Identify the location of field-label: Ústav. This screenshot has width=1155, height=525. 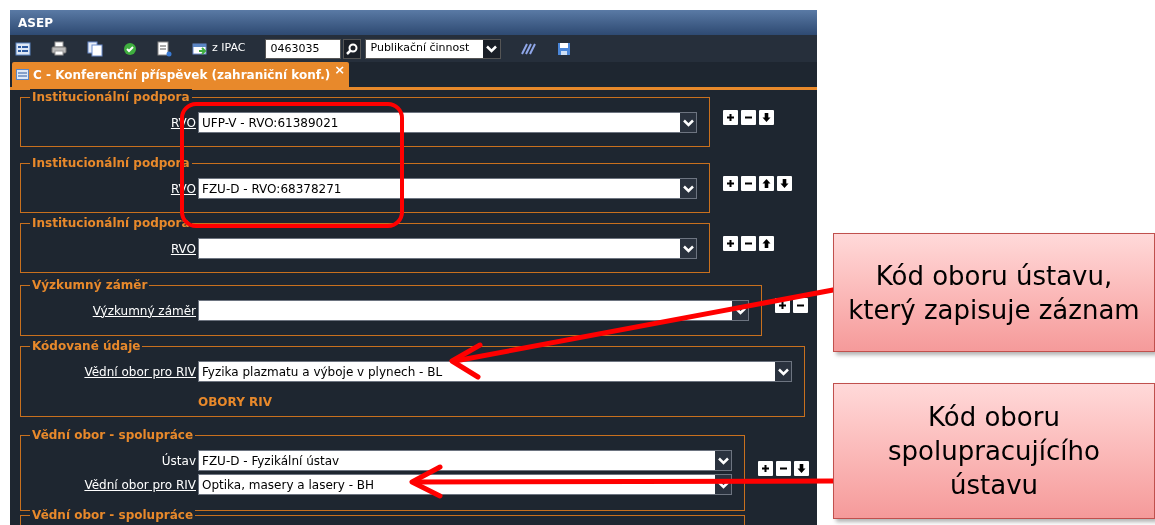
(178, 461).